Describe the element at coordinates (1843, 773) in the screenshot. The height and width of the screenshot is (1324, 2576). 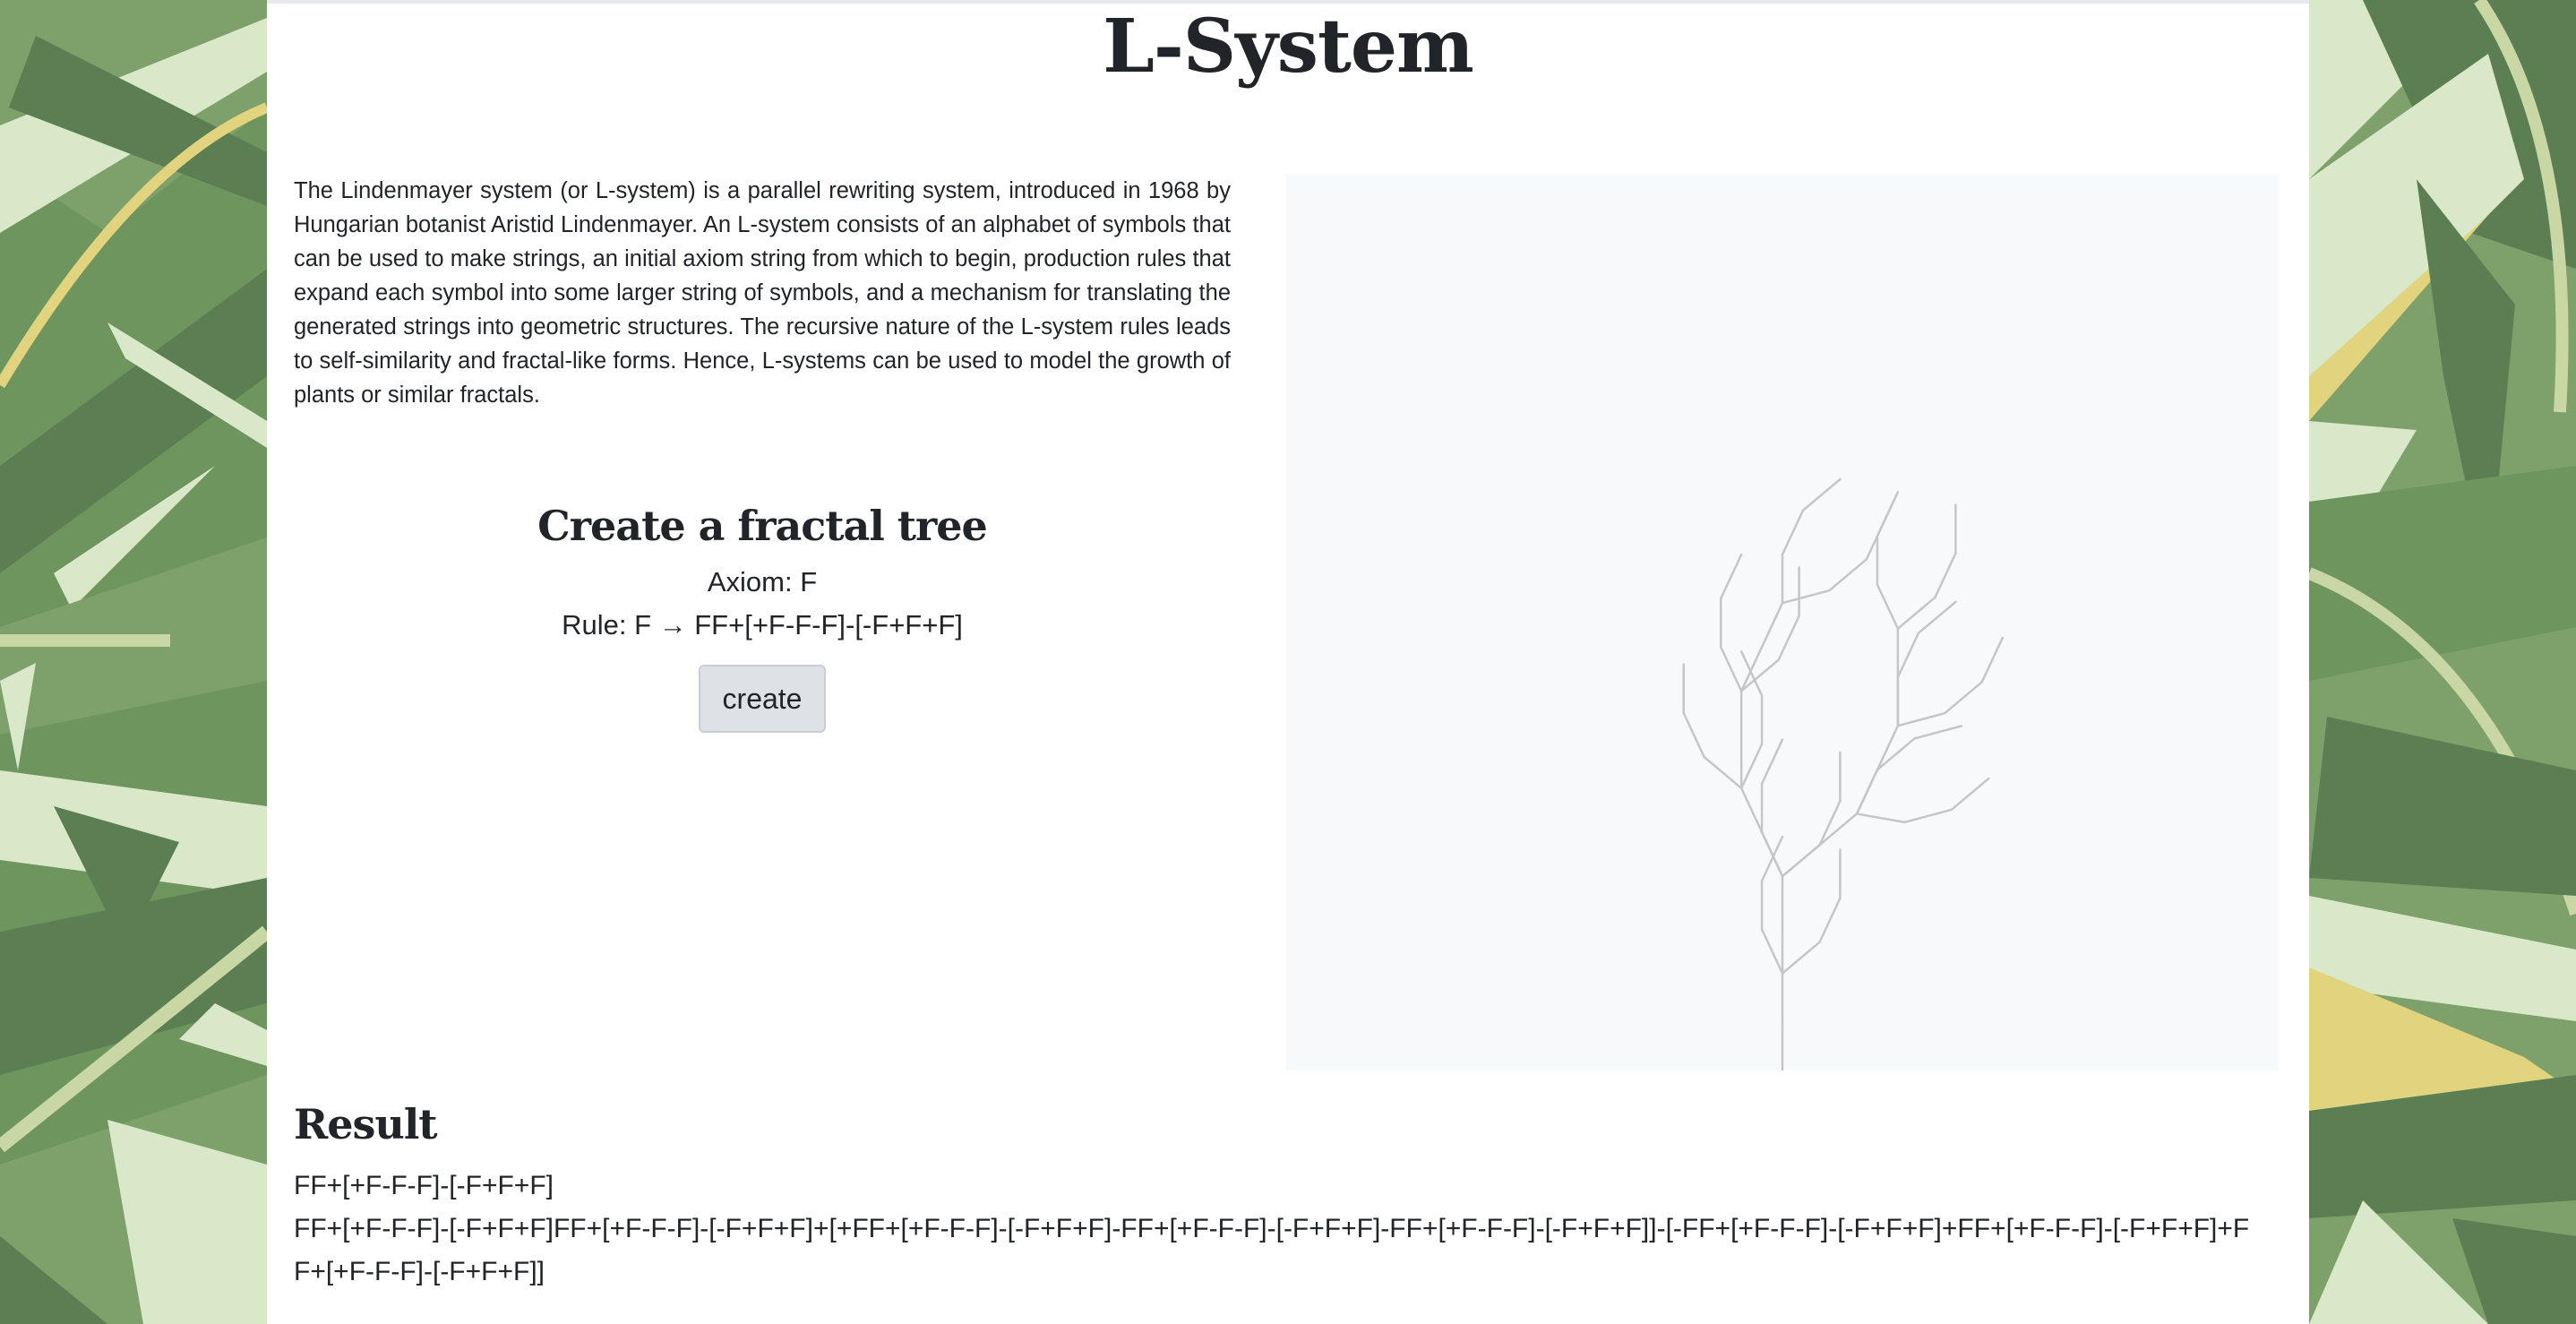
I see `fractal-tree-drawing` at that location.